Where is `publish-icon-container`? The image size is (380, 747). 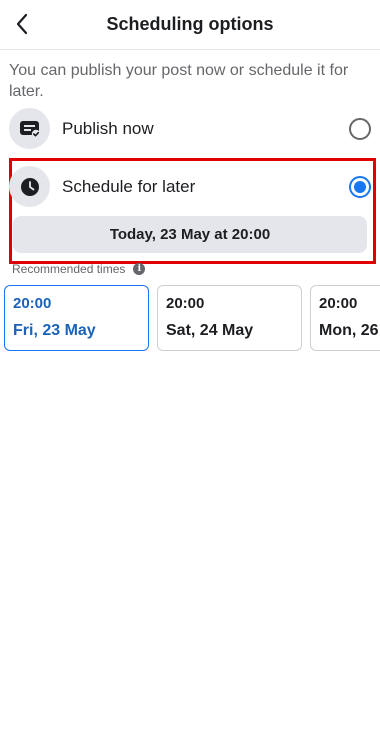 publish-icon-container is located at coordinates (29, 128).